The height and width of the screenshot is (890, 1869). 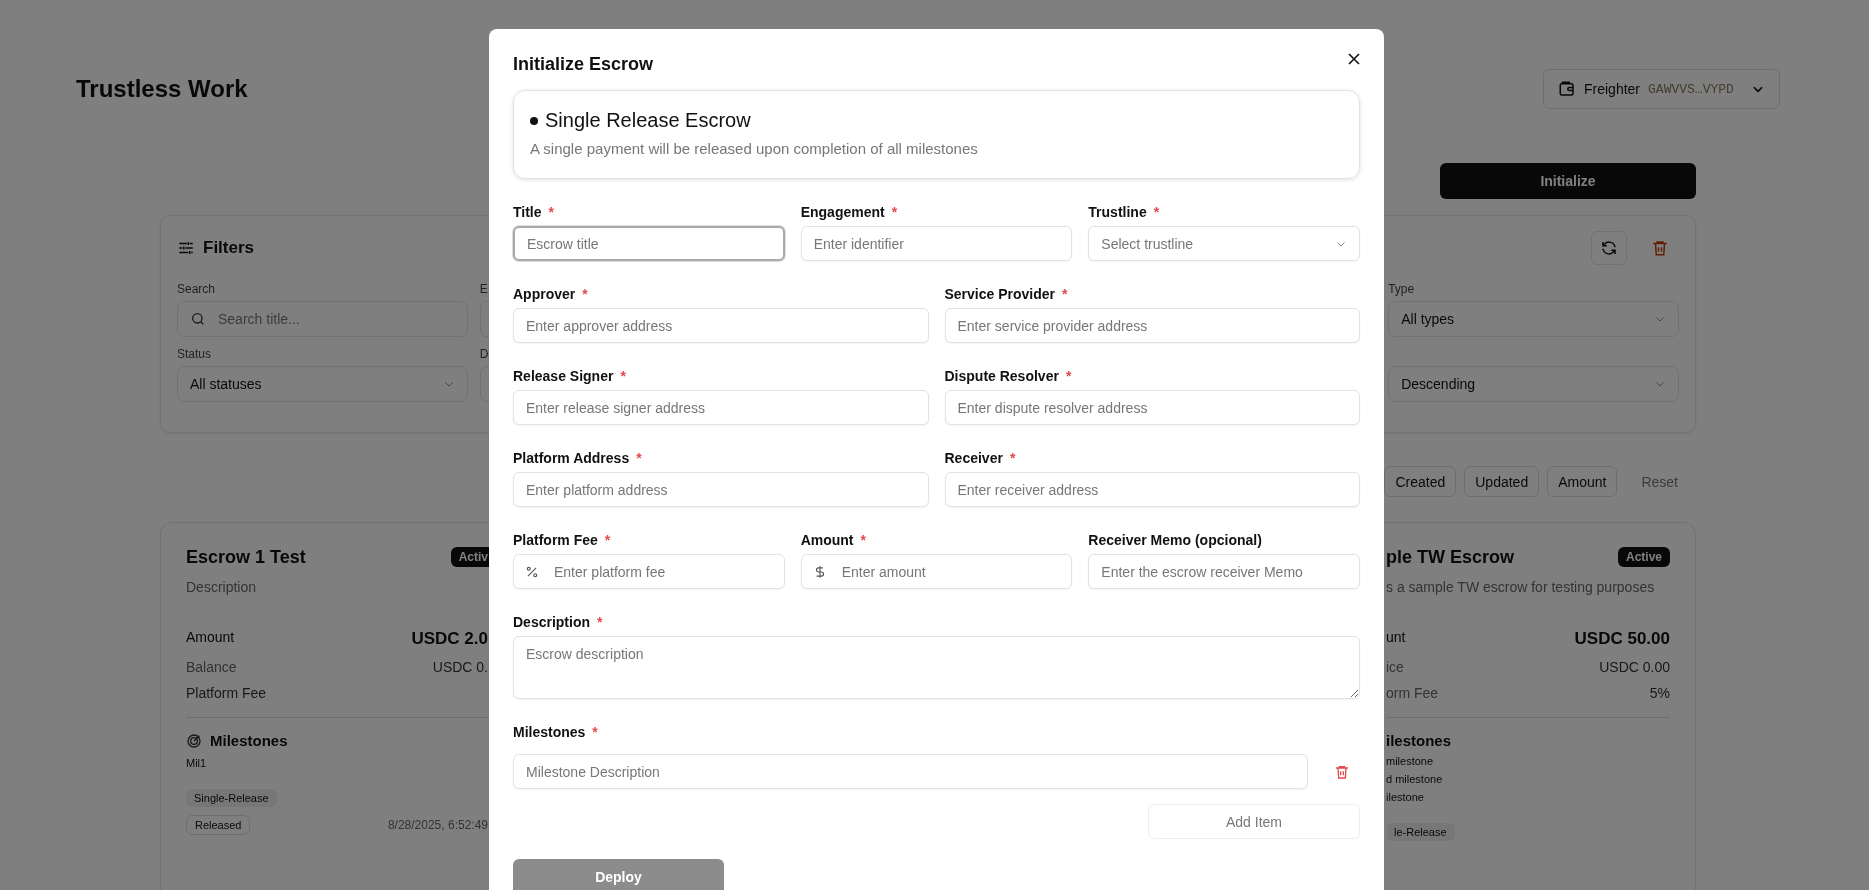 What do you see at coordinates (1001, 375) in the screenshot?
I see `field-label: Dispute Resolver` at bounding box center [1001, 375].